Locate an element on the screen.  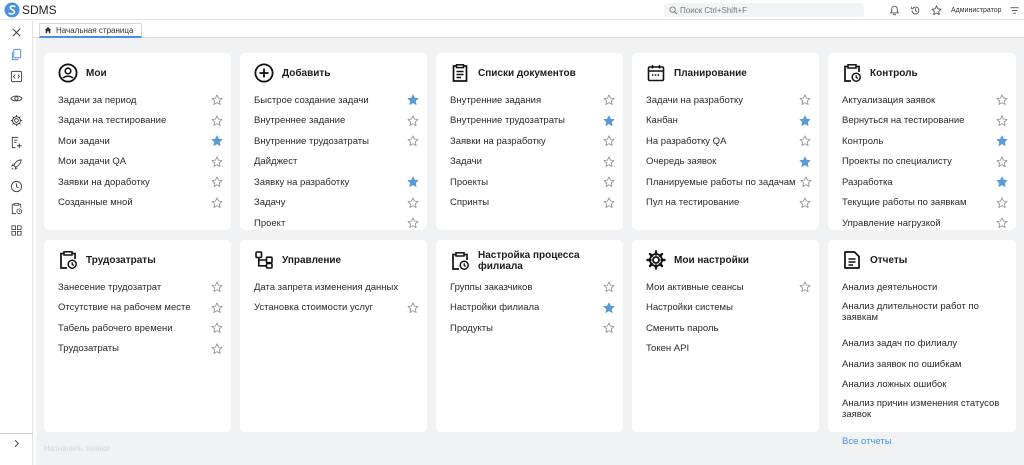
bell-icon is located at coordinates (894, 10).